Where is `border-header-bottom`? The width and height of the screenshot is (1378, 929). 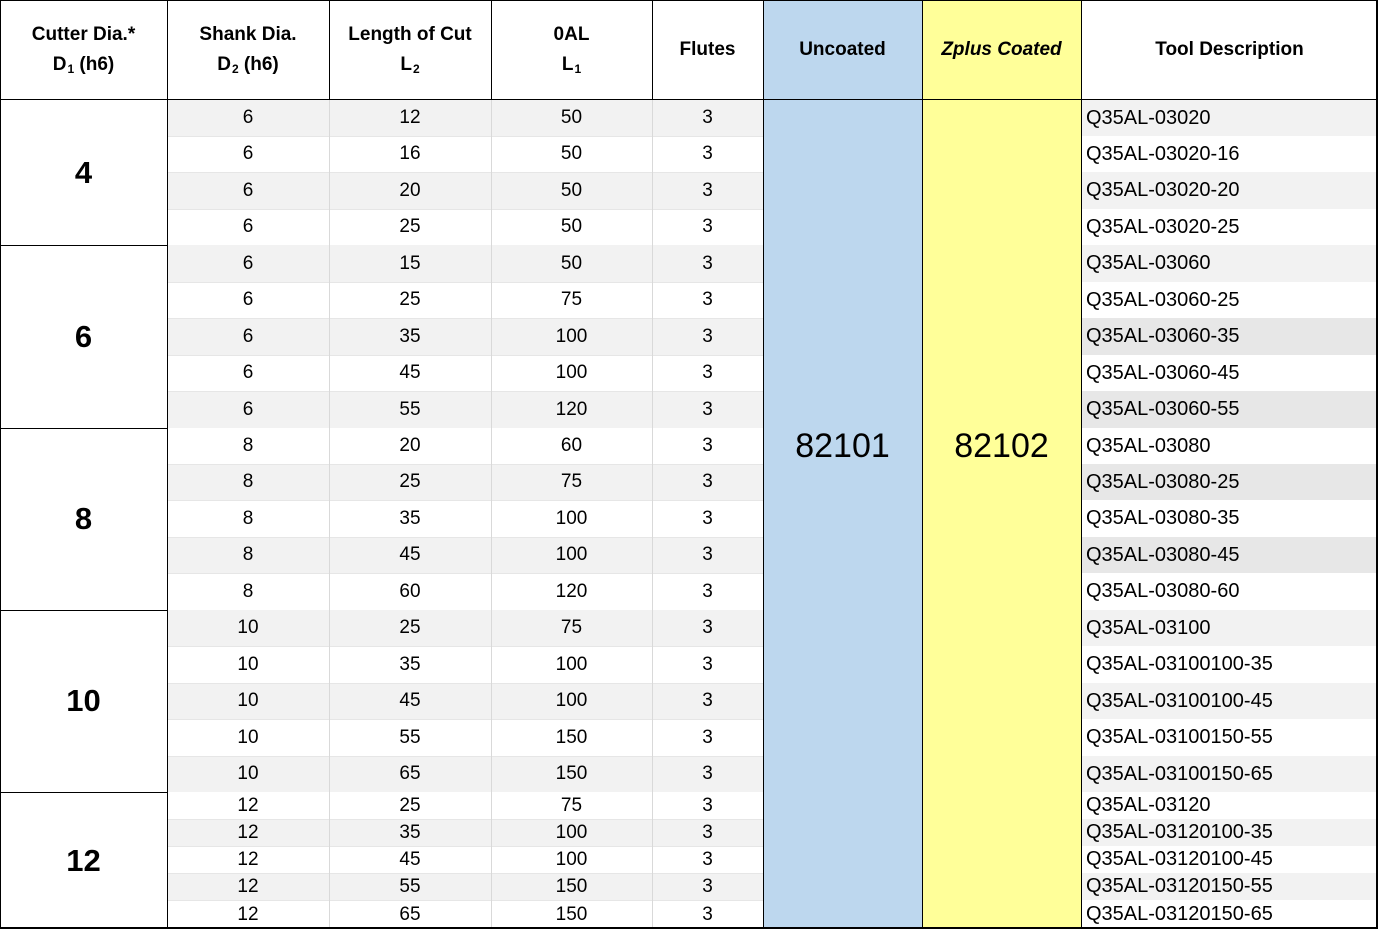 border-header-bottom is located at coordinates (689, 99).